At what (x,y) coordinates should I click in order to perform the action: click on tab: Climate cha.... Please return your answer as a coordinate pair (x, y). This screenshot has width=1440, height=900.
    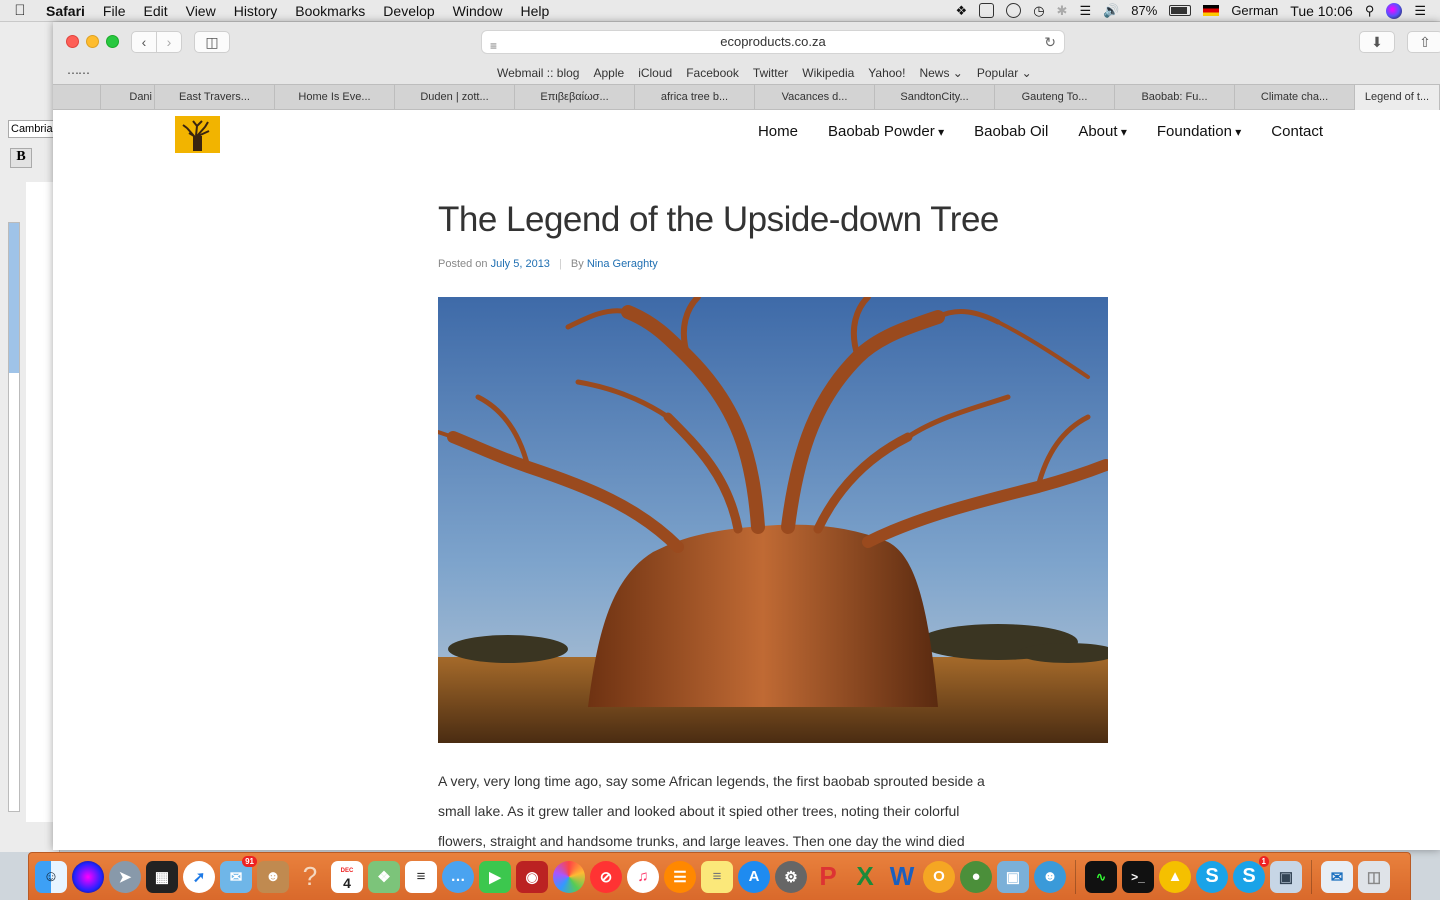
    Looking at the image, I should click on (1295, 97).